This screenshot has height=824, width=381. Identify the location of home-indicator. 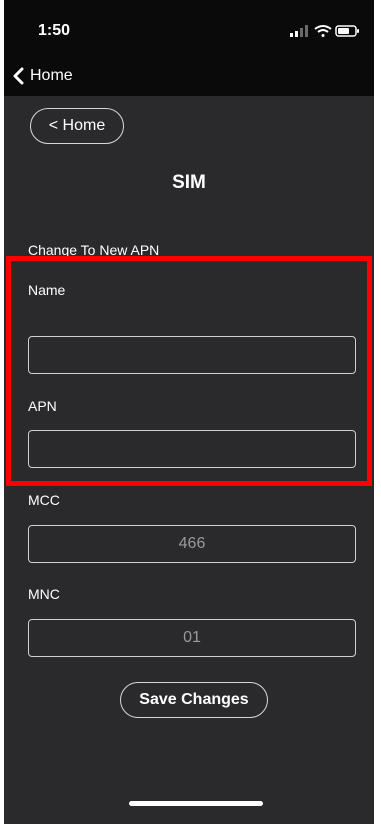
(196, 803).